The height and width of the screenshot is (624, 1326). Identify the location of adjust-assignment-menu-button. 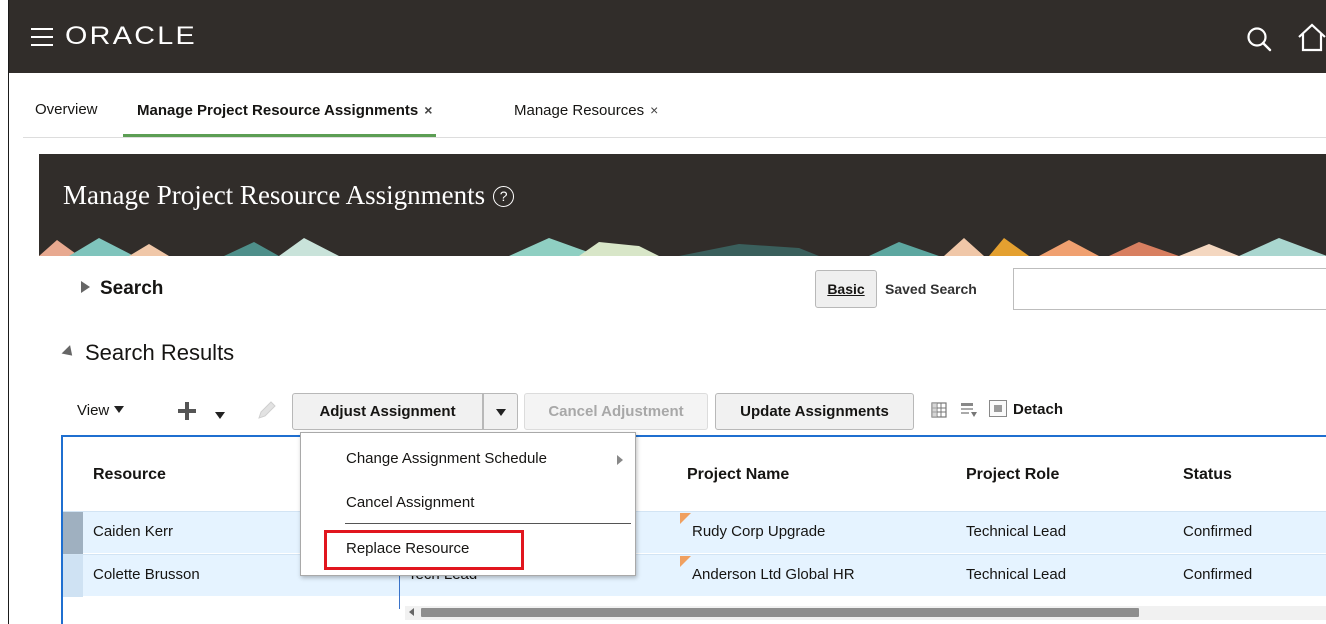
(500, 411).